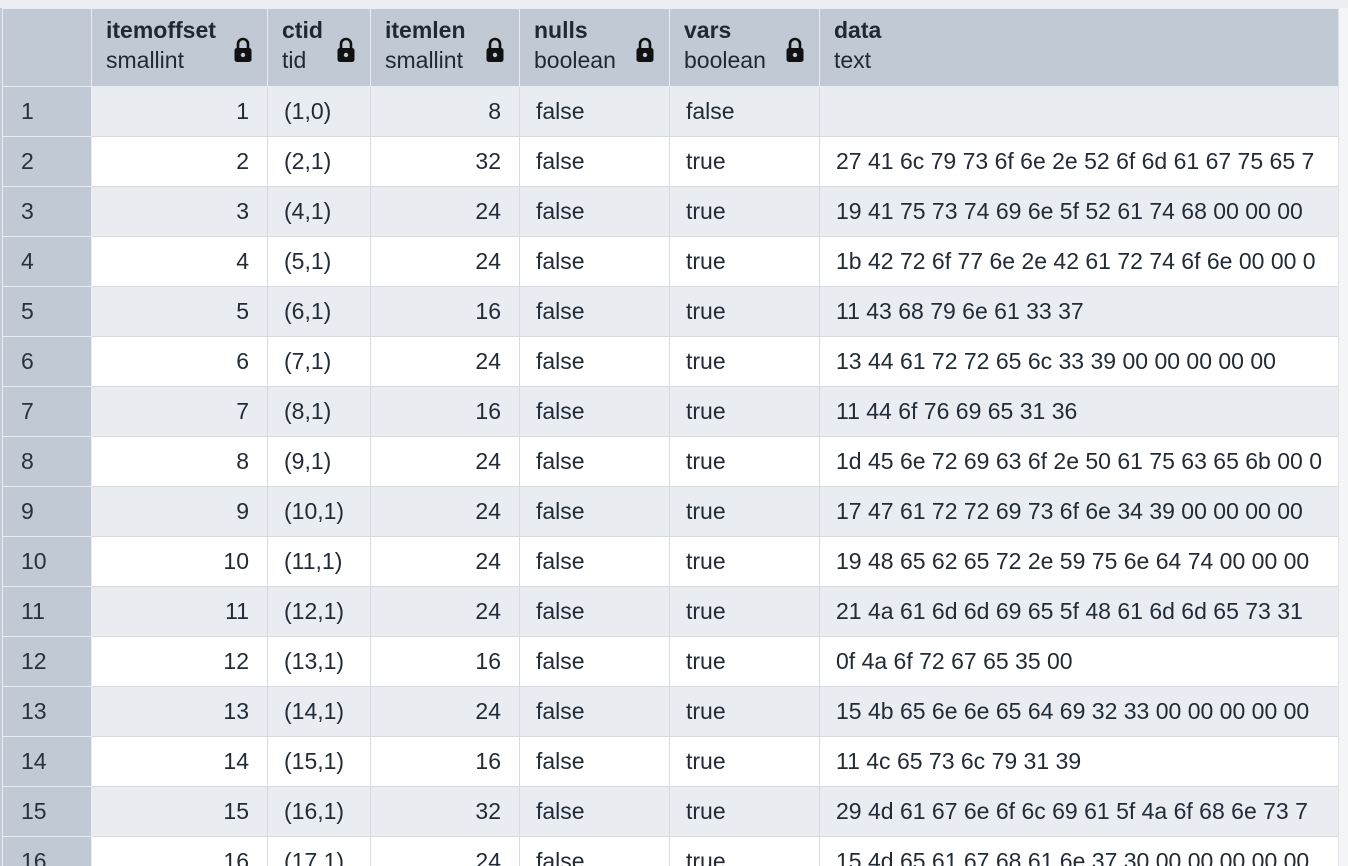 This screenshot has height=866, width=1348. I want to click on cell-ctid: (4,1), so click(319, 211).